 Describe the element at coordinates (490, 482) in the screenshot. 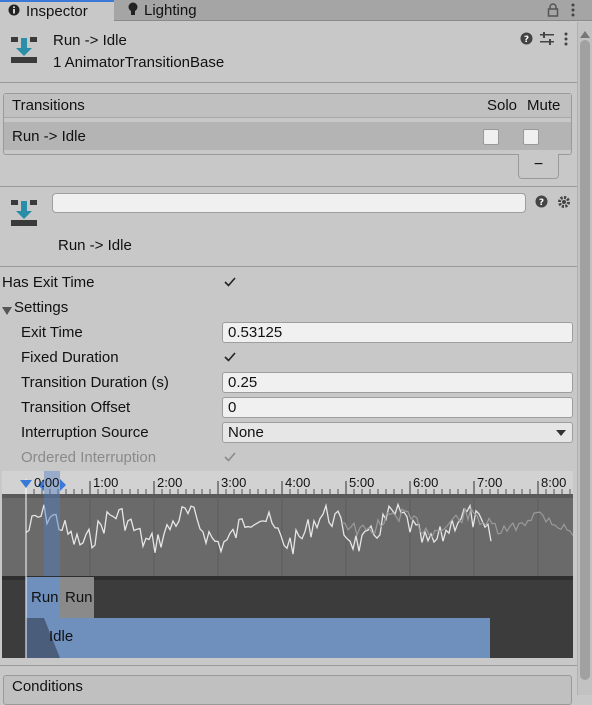

I see `ruler-tick-label: 7:00` at that location.